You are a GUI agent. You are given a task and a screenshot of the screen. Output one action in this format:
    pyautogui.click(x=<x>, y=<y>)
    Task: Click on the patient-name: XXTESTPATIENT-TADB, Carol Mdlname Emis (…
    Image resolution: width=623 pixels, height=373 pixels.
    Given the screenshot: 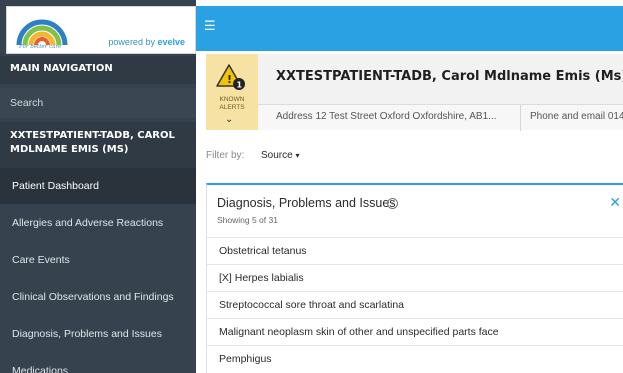 What is the action you would take?
    pyautogui.click(x=449, y=76)
    